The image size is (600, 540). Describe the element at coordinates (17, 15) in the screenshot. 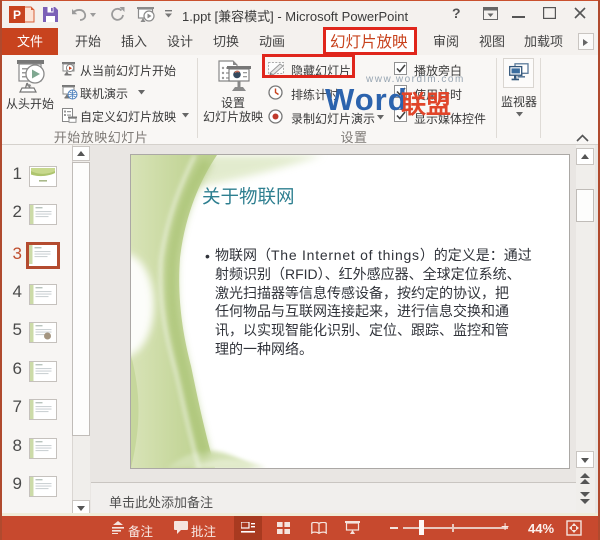

I see `svg-text: P` at that location.